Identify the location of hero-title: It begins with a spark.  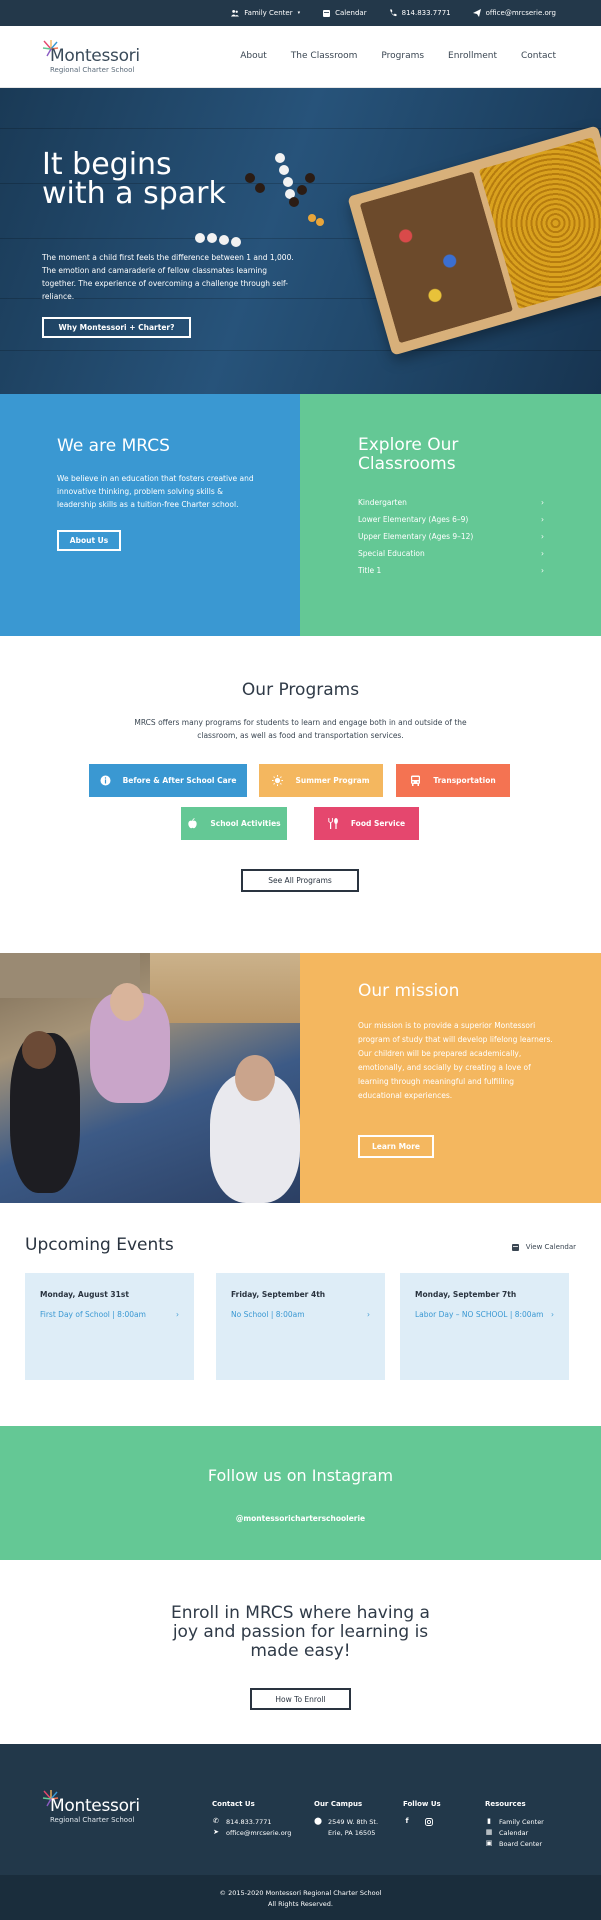
(134, 179).